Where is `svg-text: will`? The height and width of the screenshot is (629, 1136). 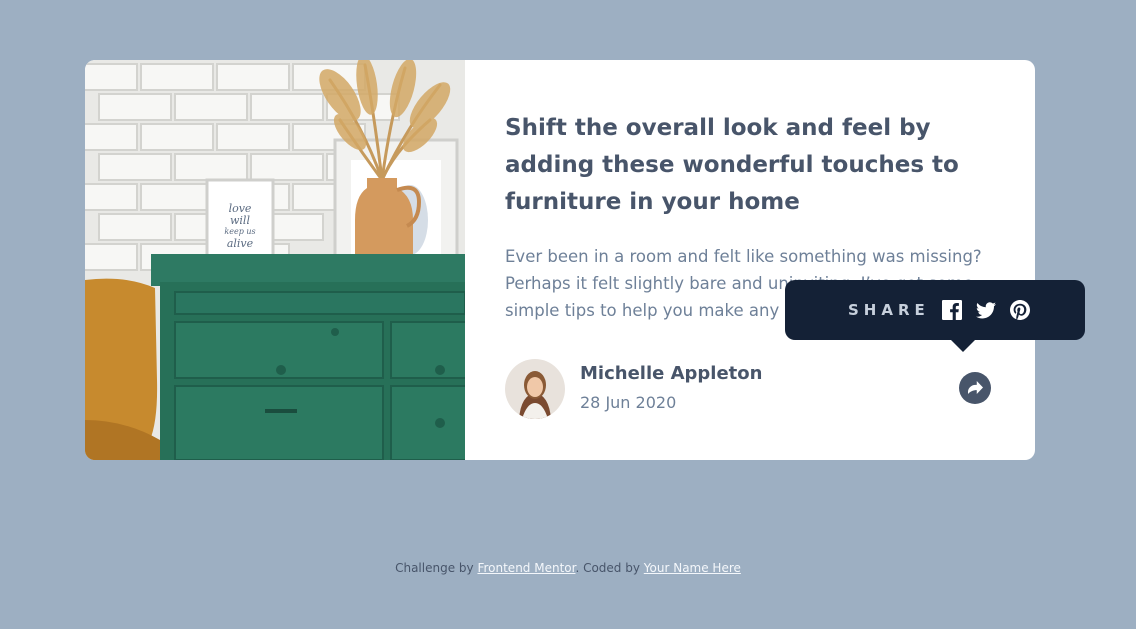
svg-text: will is located at coordinates (240, 220).